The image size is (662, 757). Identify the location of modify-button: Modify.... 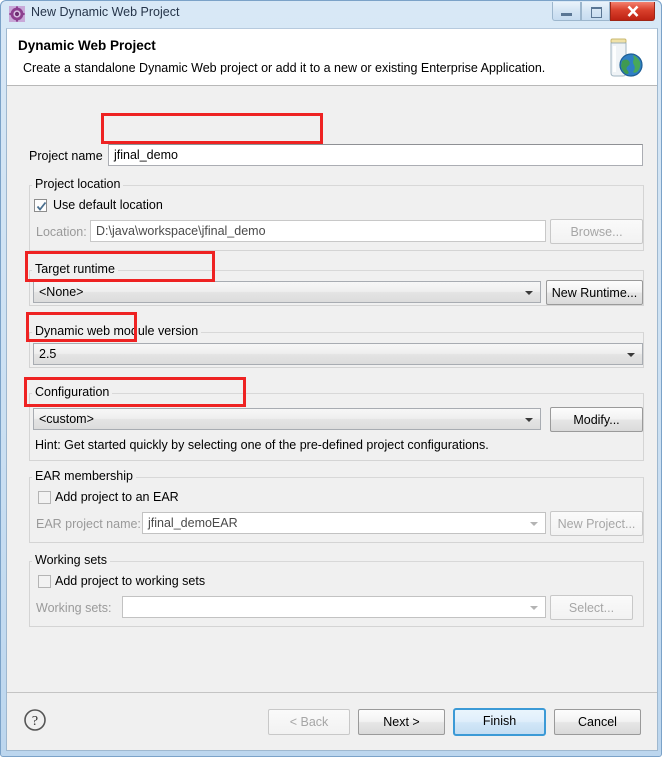
(596, 419).